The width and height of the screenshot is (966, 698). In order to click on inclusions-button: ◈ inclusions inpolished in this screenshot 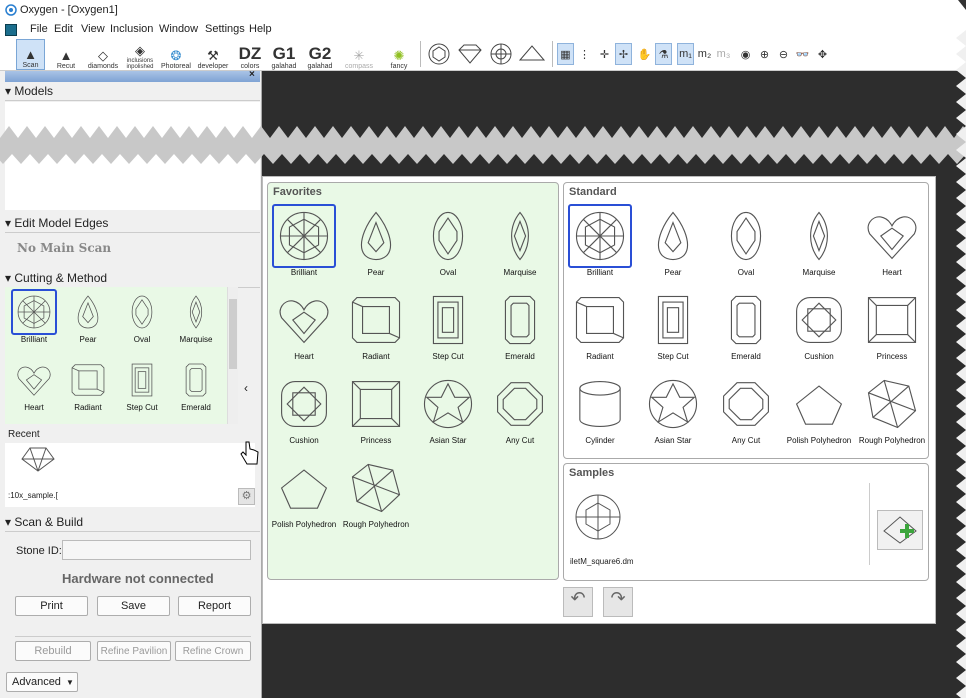, I will do `click(140, 54)`.